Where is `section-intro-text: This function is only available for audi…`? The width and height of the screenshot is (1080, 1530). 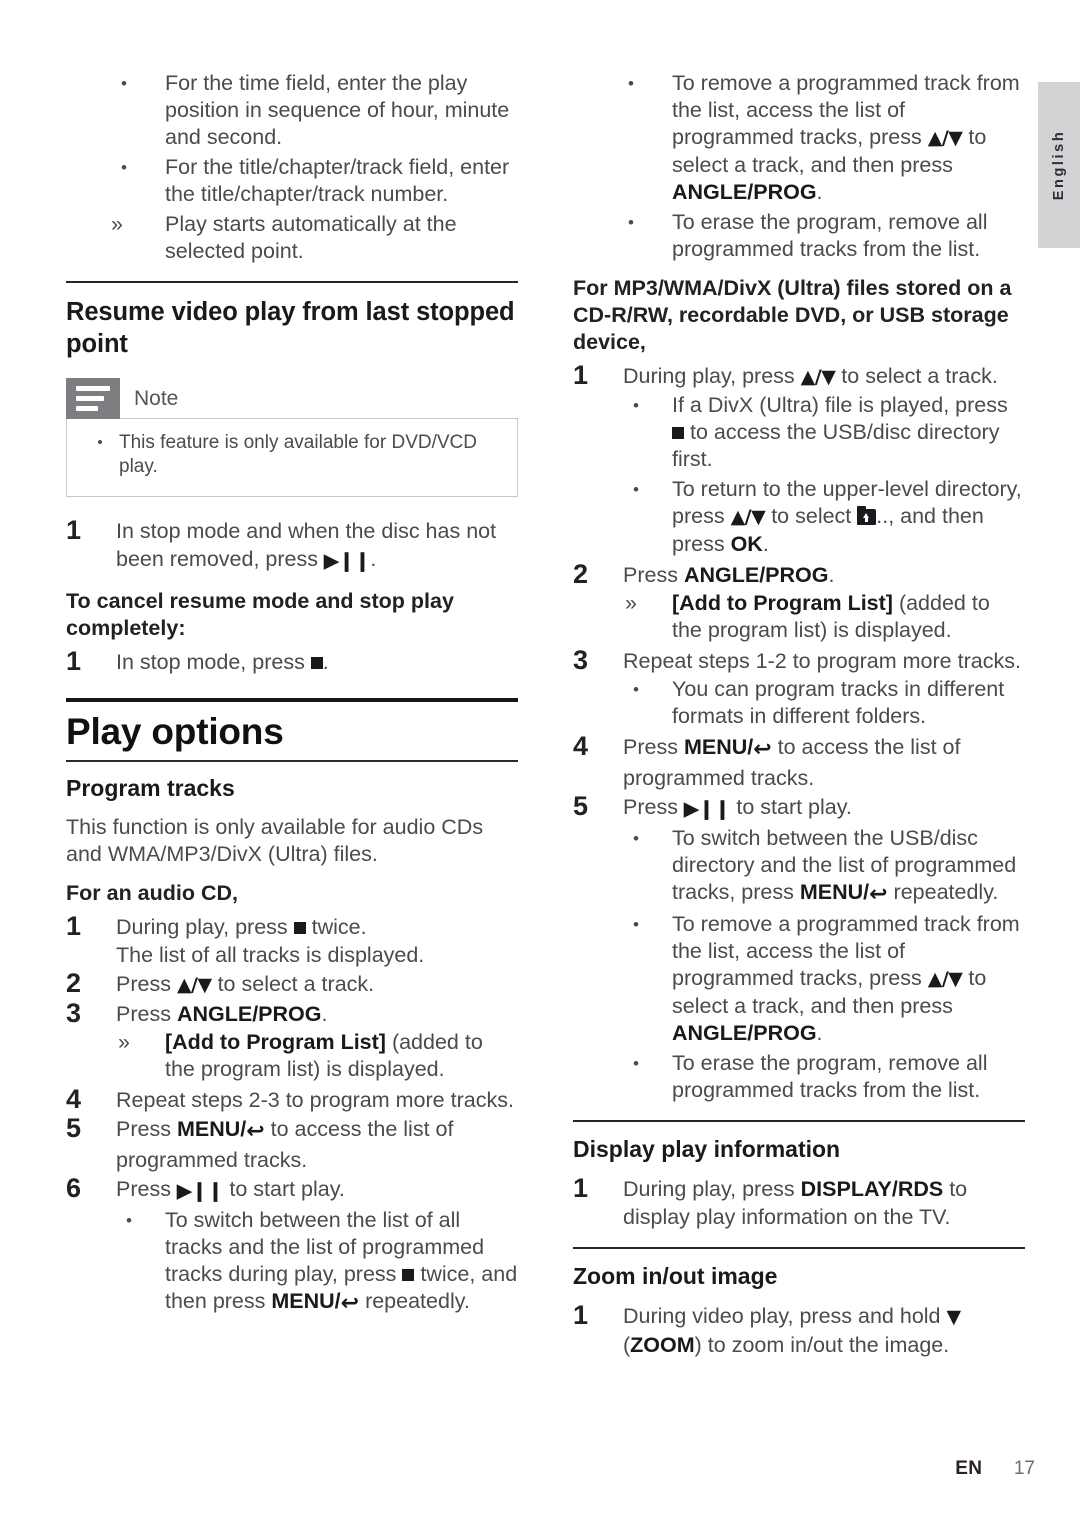 section-intro-text: This function is only available for audi… is located at coordinates (275, 840).